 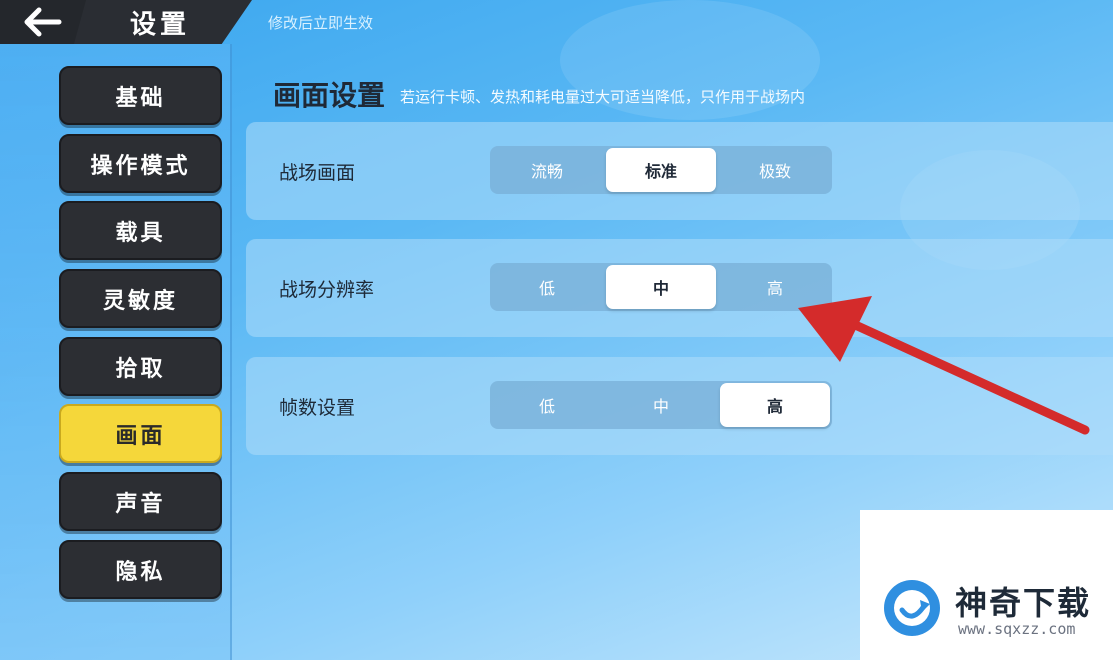 What do you see at coordinates (317, 173) in the screenshot?
I see `setting-label: 战场画面` at bounding box center [317, 173].